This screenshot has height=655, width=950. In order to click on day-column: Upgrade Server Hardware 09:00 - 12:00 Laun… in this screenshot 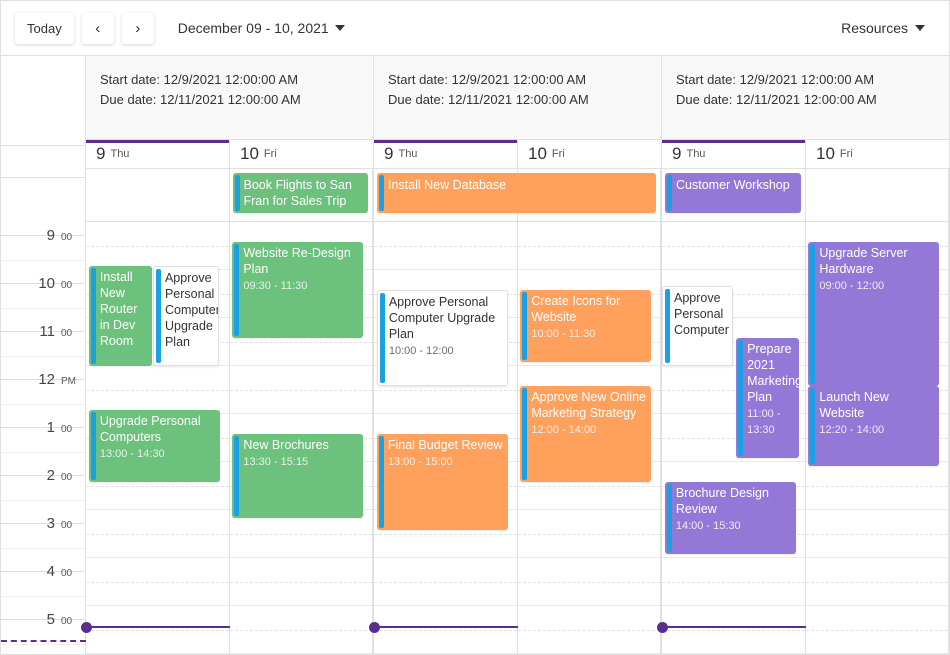, I will do `click(877, 438)`.